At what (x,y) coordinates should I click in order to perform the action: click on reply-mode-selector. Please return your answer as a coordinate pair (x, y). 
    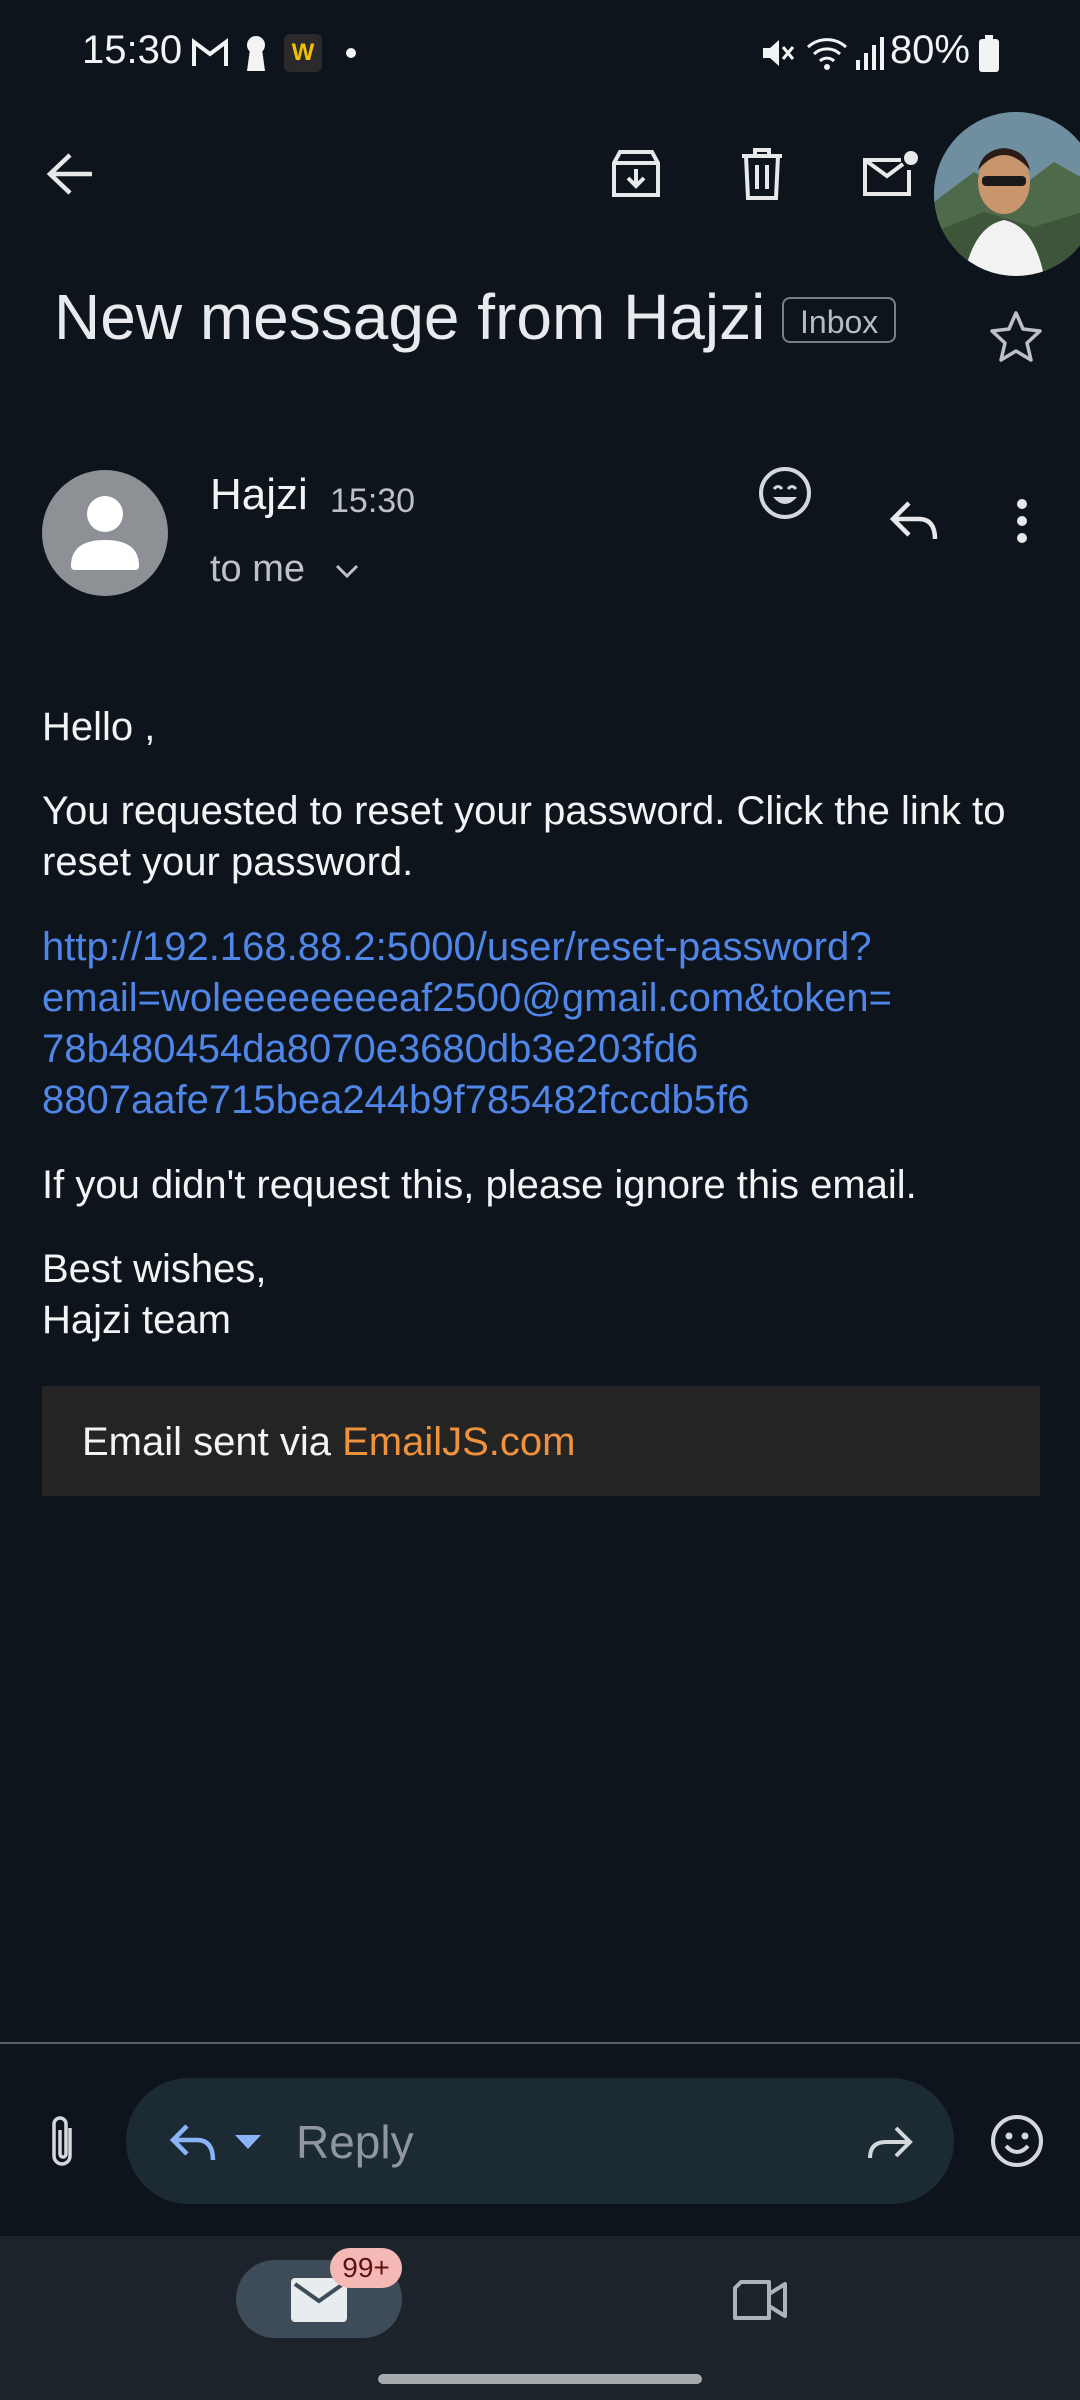
    Looking at the image, I should click on (215, 2142).